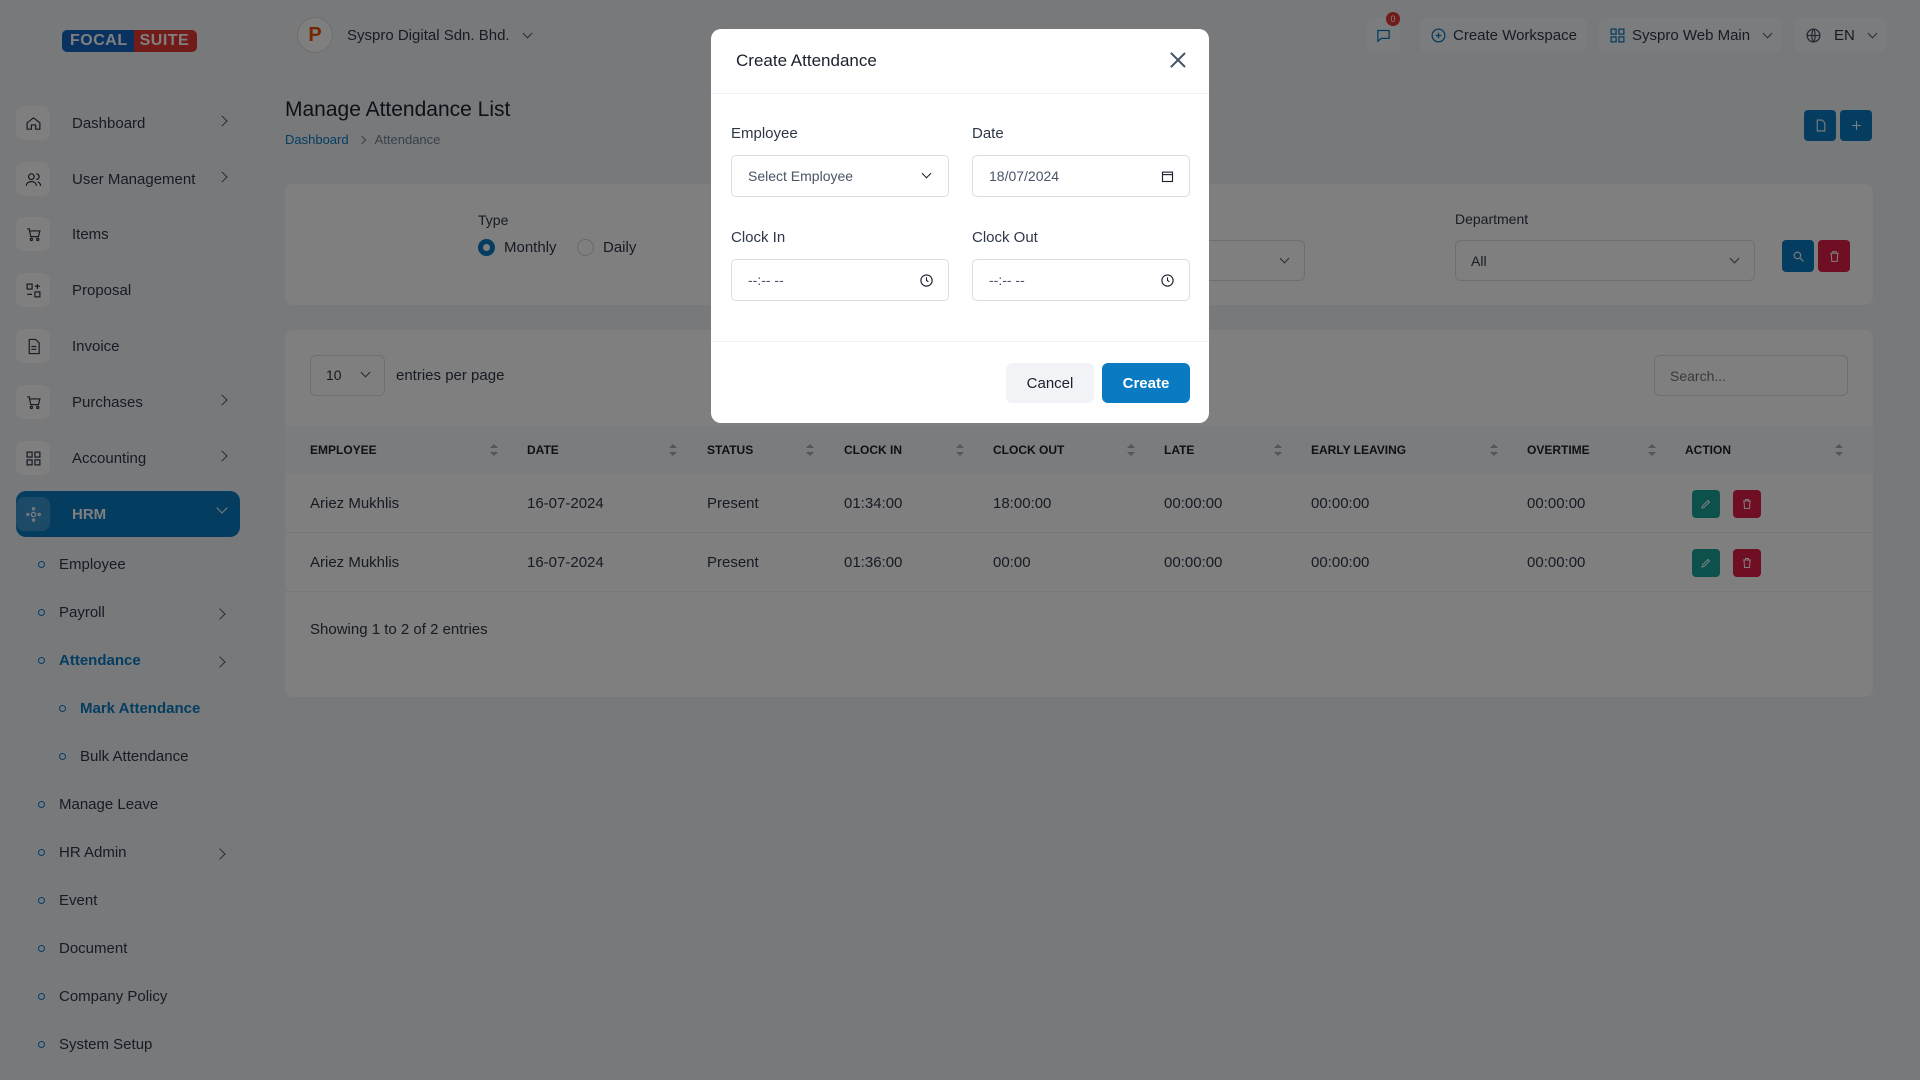 The width and height of the screenshot is (1920, 1080). Describe the element at coordinates (1081, 176) in the screenshot. I see `date-field: 18/07/2024` at that location.